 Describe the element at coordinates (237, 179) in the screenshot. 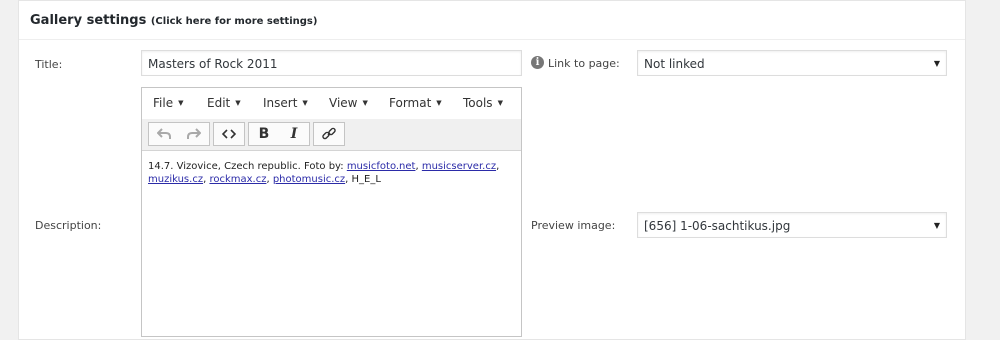

I see `link-rockmax: rockmax.cz` at that location.